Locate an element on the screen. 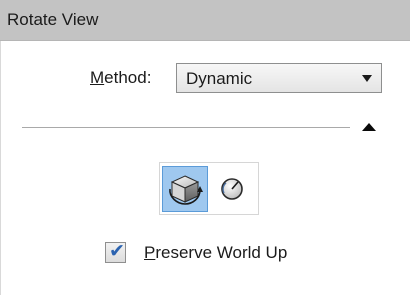 The image size is (410, 295). angle-dial-icon is located at coordinates (232, 189).